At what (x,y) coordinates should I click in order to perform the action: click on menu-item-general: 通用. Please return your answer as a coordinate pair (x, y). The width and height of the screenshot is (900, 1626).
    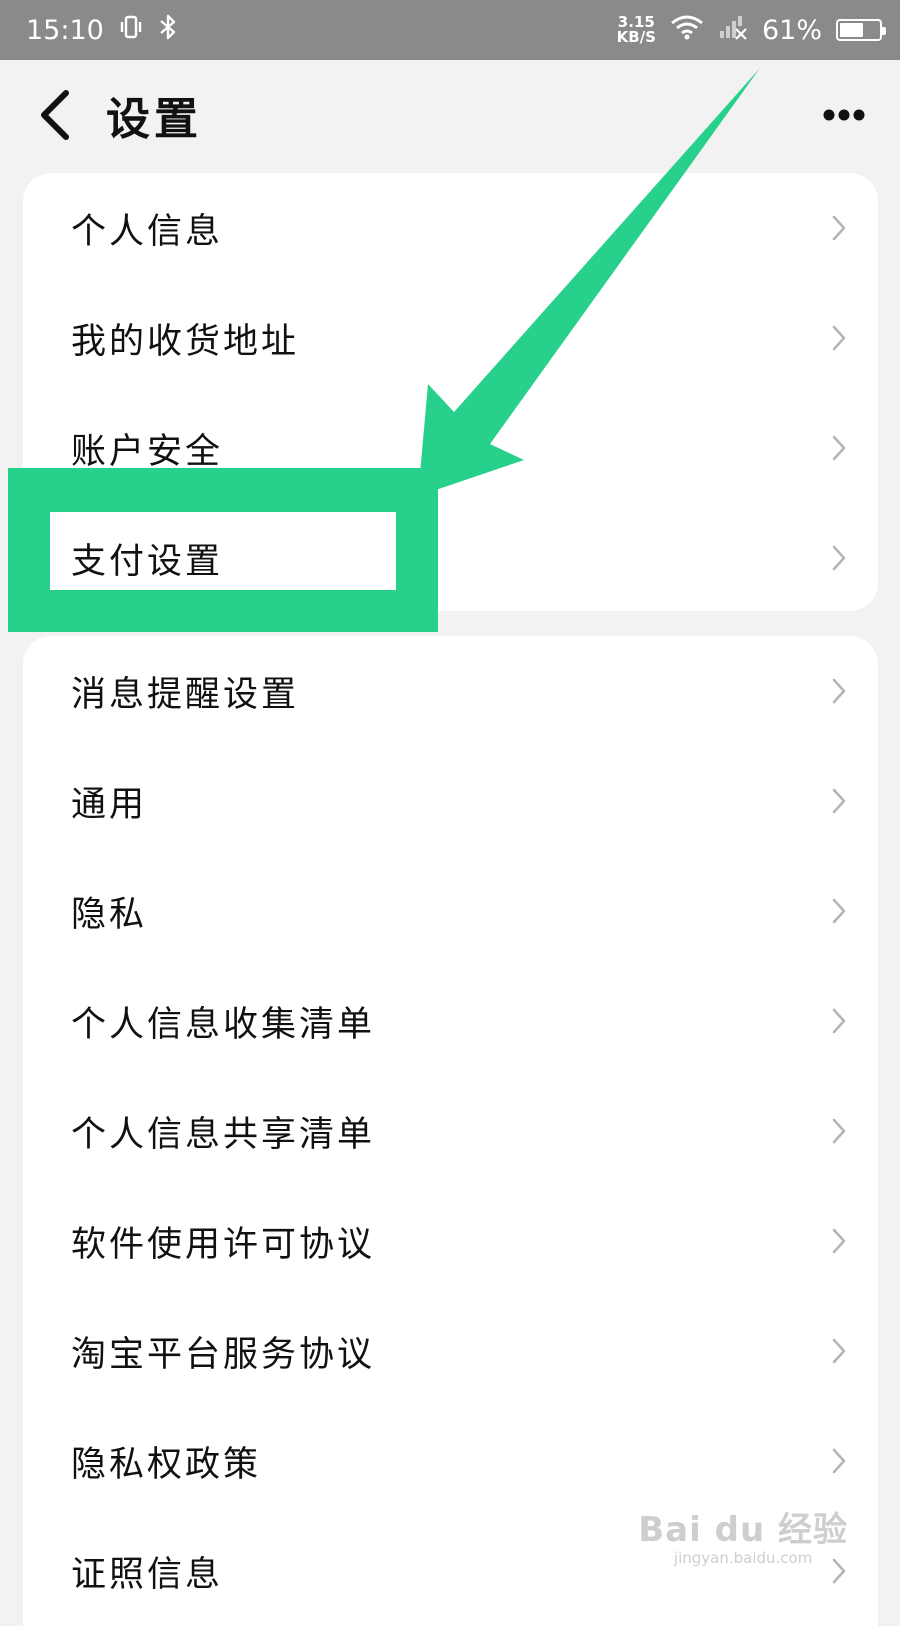
    Looking at the image, I should click on (450, 801).